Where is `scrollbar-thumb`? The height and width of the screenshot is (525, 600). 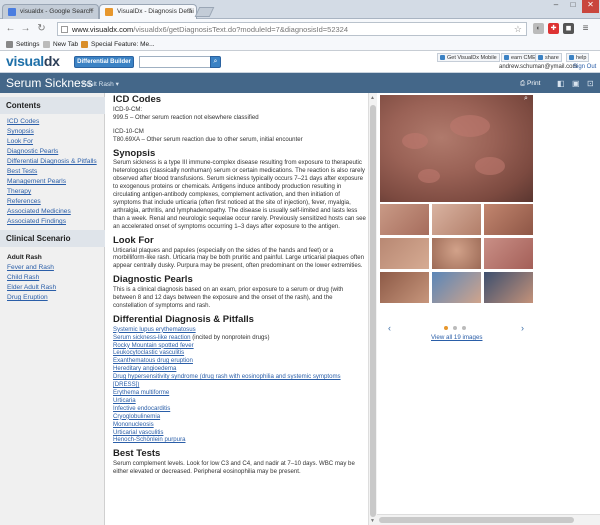 scrollbar-thumb is located at coordinates (373, 311).